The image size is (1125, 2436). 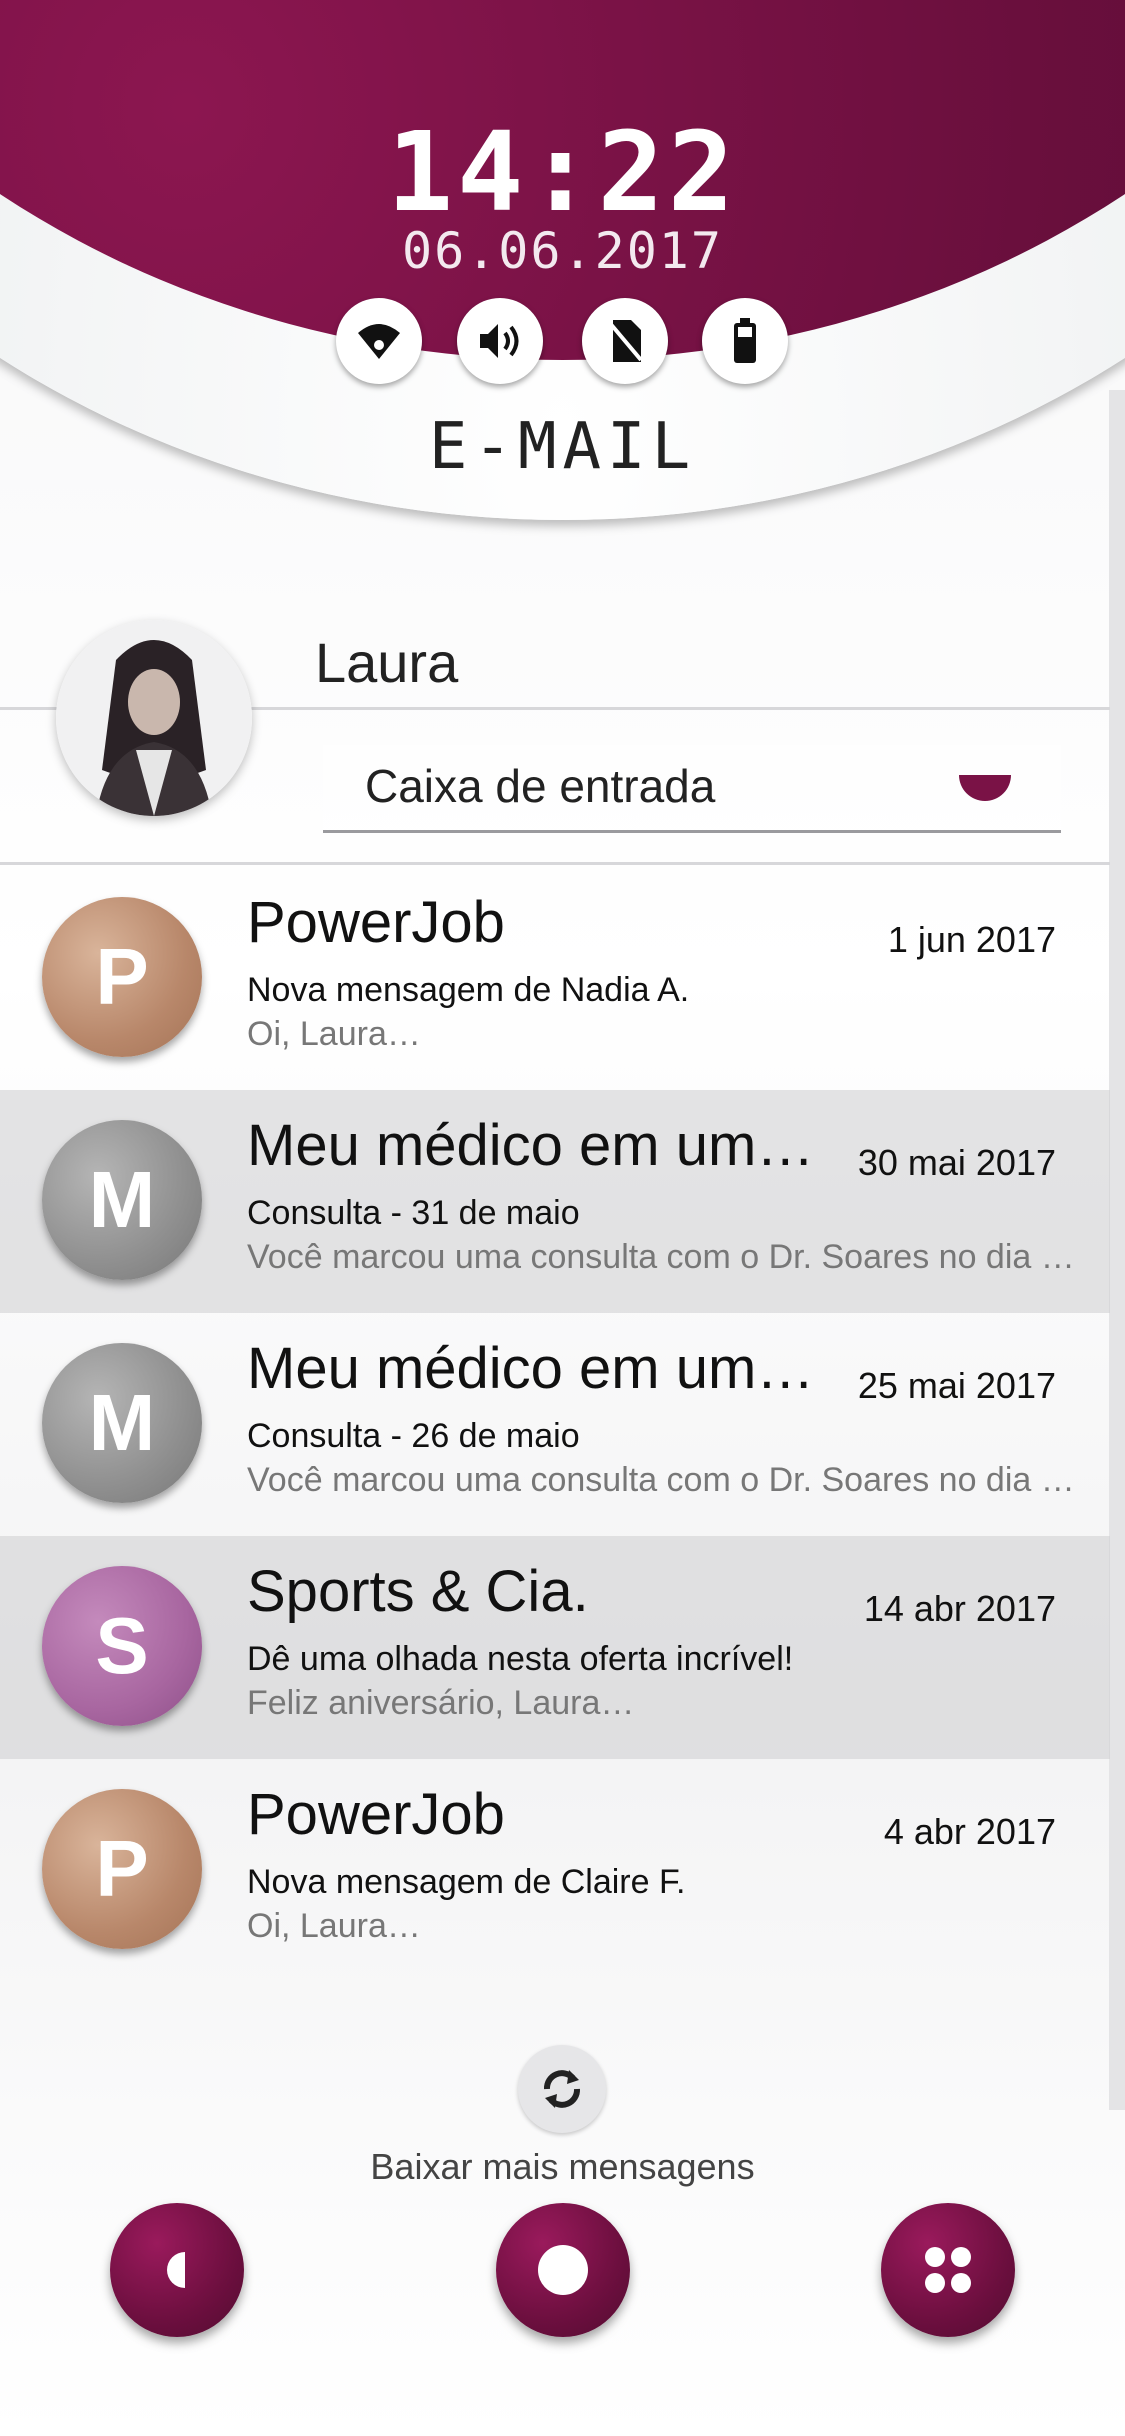 What do you see at coordinates (1117, 1250) in the screenshot?
I see `scrollbar` at bounding box center [1117, 1250].